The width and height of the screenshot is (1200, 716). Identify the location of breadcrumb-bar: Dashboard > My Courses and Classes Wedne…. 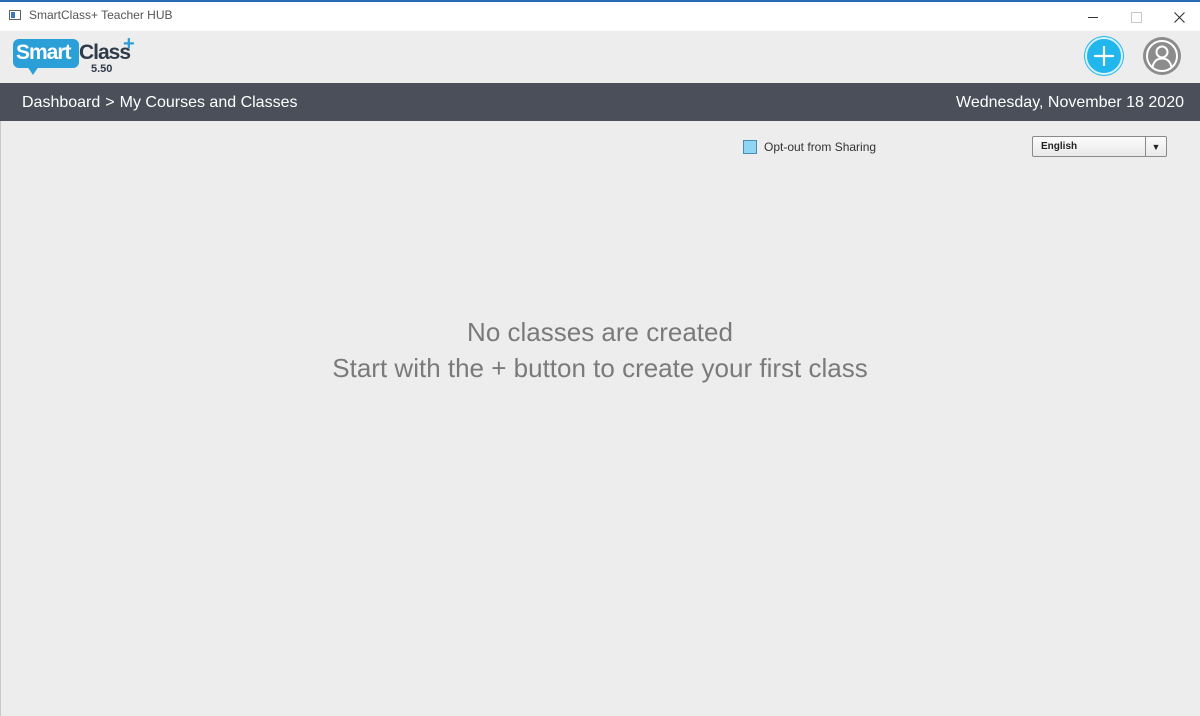
(600, 102).